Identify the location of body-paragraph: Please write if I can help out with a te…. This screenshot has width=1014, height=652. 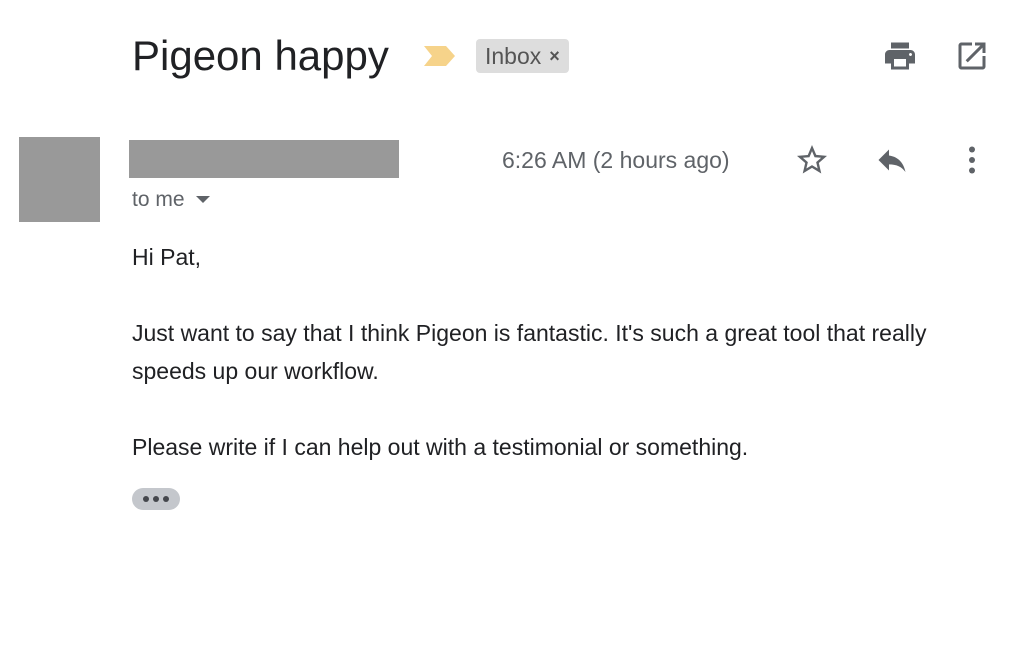
(440, 447).